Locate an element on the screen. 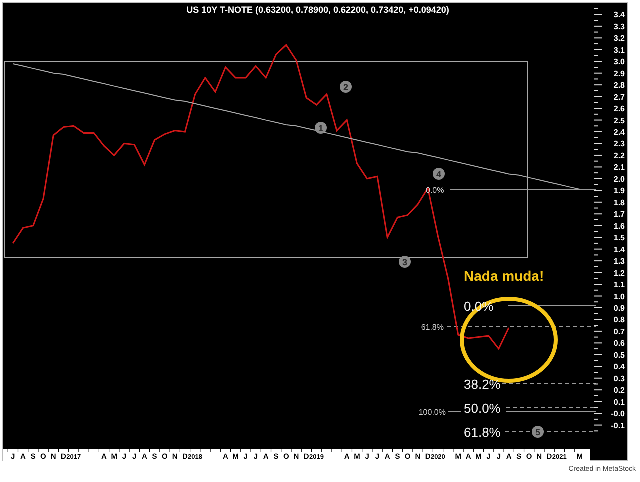  y-axis-label: 2.2 is located at coordinates (619, 155).